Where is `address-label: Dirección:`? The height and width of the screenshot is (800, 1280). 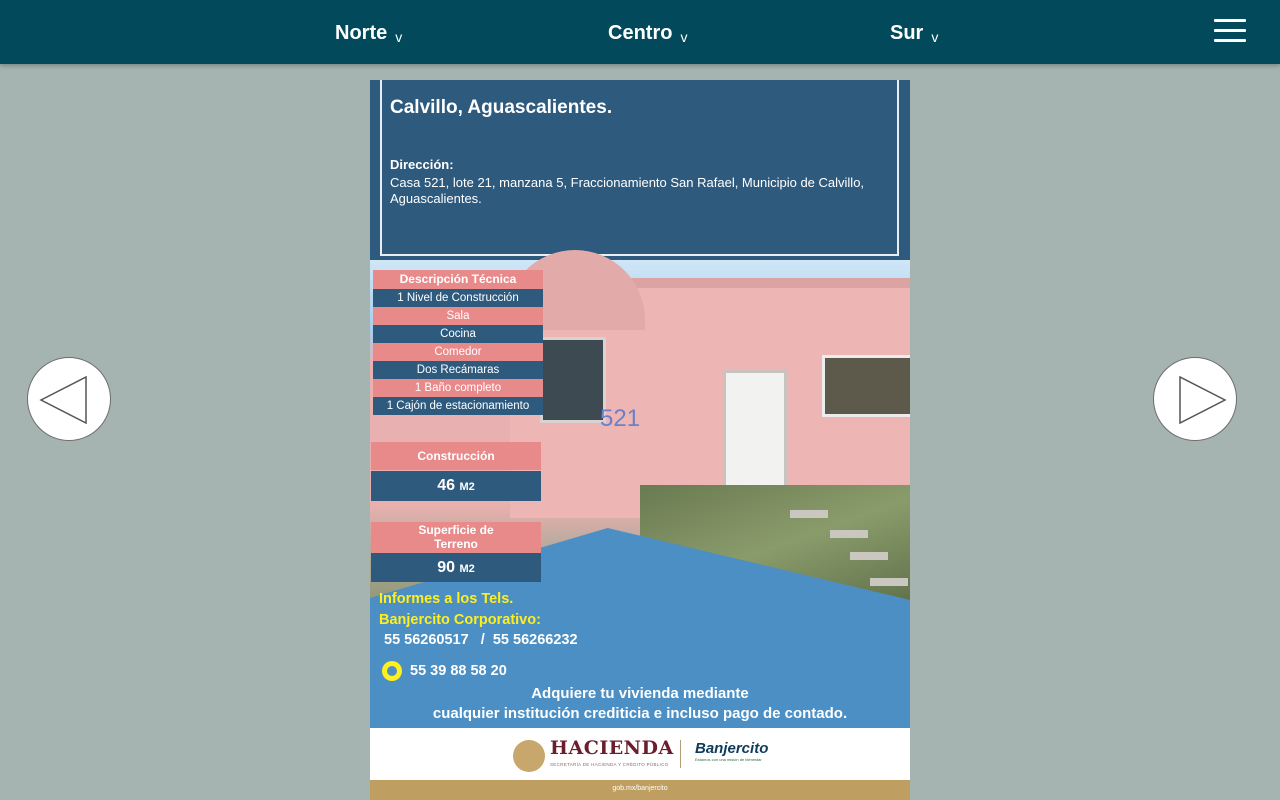 address-label: Dirección: is located at coordinates (422, 164).